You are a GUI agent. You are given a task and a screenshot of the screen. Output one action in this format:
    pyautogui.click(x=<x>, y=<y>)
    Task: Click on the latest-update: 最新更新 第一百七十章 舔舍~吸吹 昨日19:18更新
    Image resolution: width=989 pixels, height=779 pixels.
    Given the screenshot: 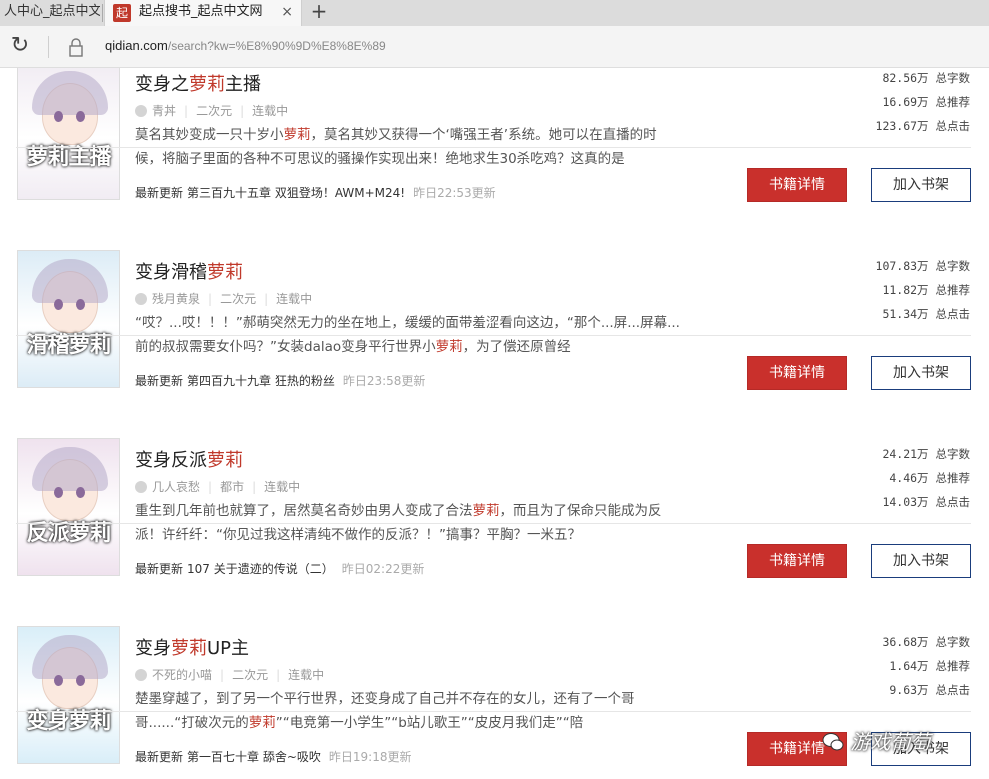 What is the action you would take?
    pyautogui.click(x=273, y=756)
    